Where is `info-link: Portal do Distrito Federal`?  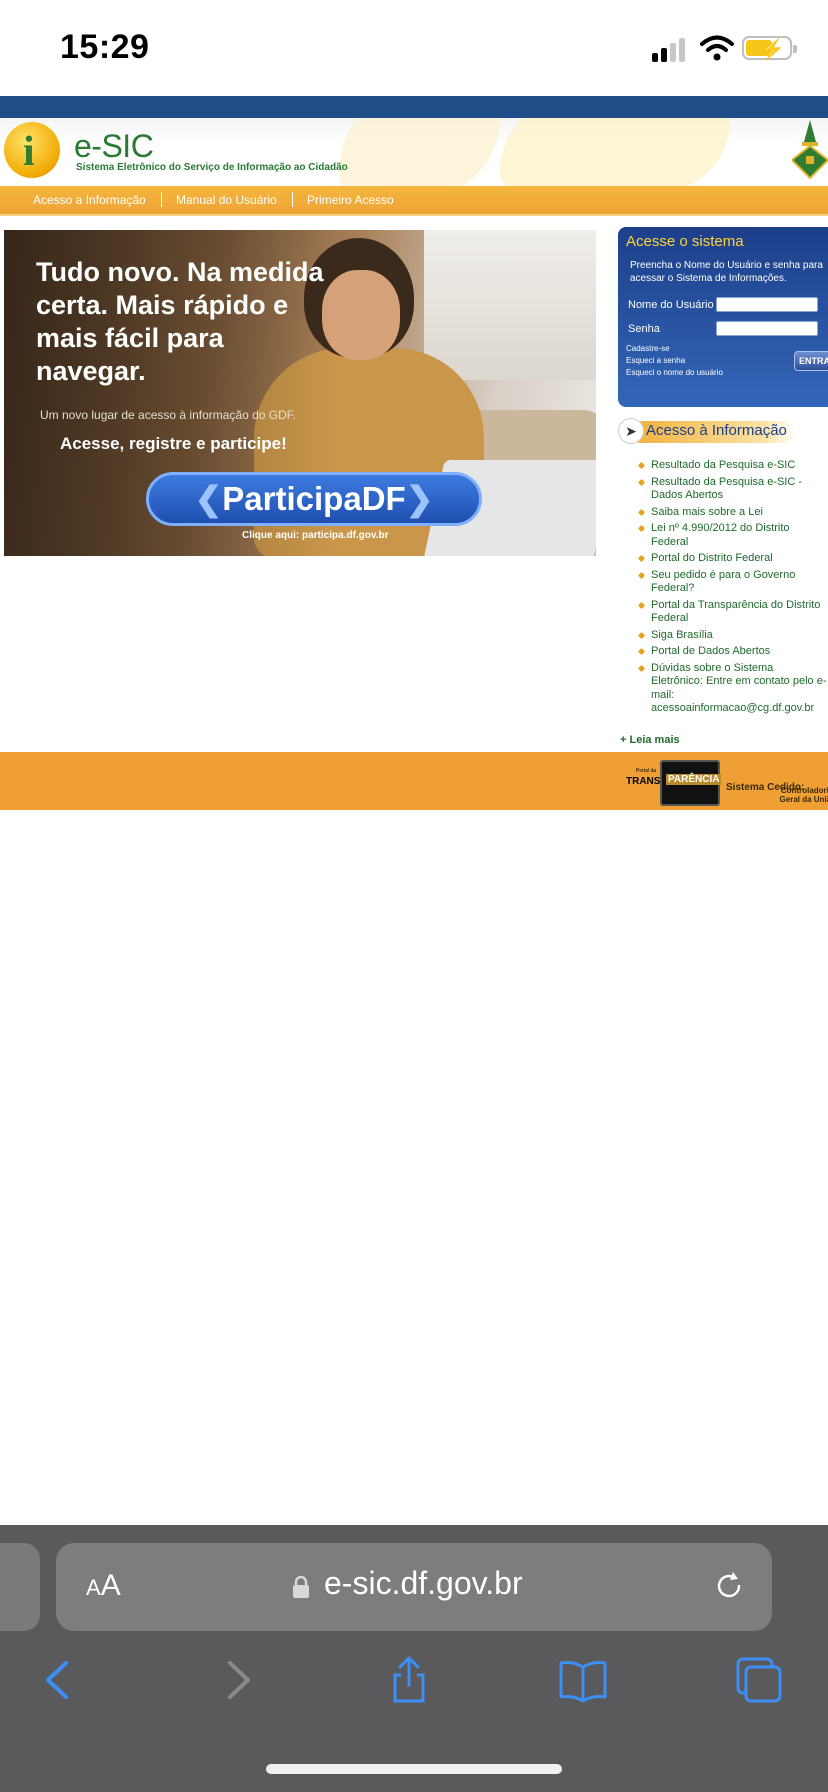
info-link: Portal do Distrito Federal is located at coordinates (732, 559).